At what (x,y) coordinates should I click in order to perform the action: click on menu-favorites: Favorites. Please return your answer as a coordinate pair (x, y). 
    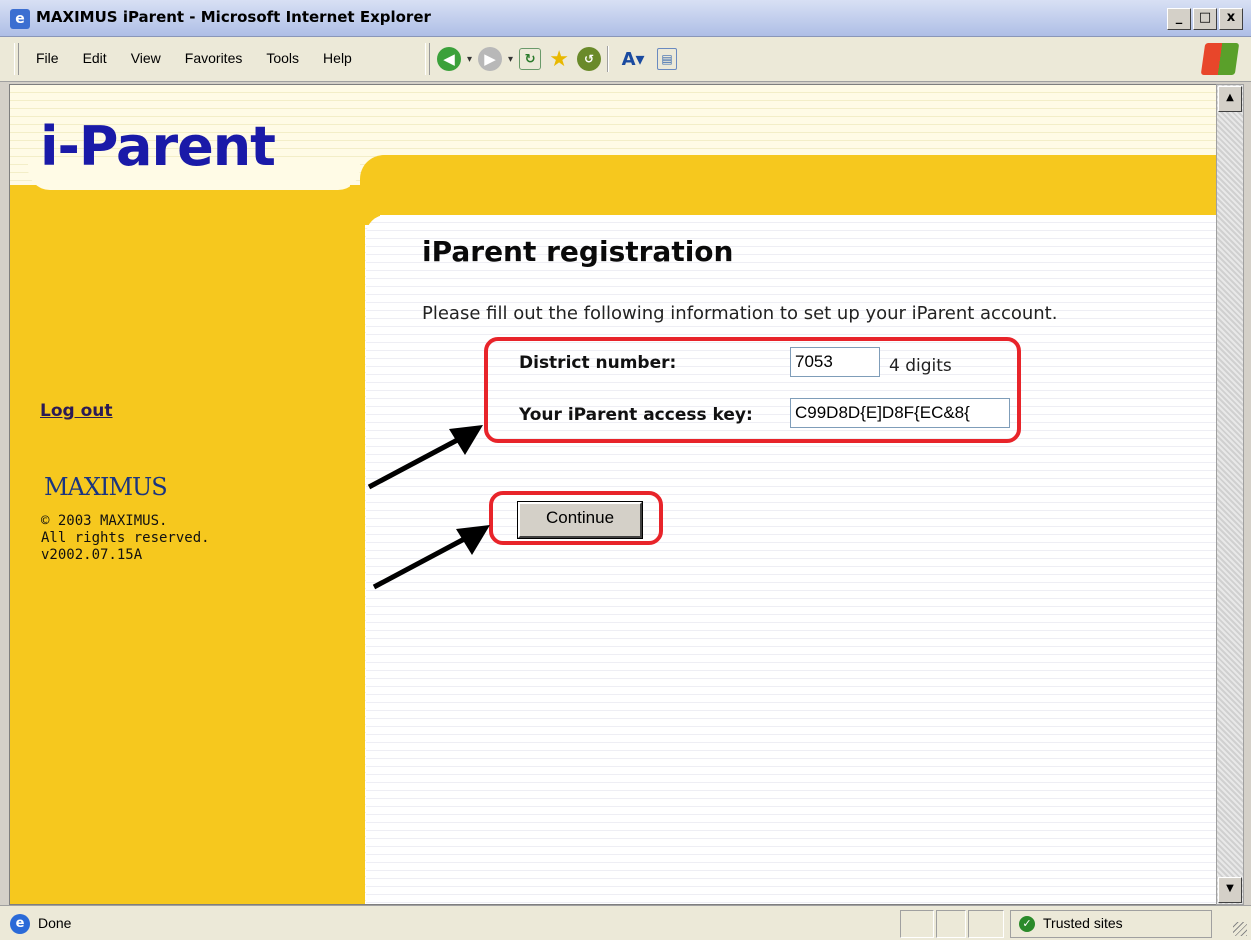
    Looking at the image, I should click on (214, 58).